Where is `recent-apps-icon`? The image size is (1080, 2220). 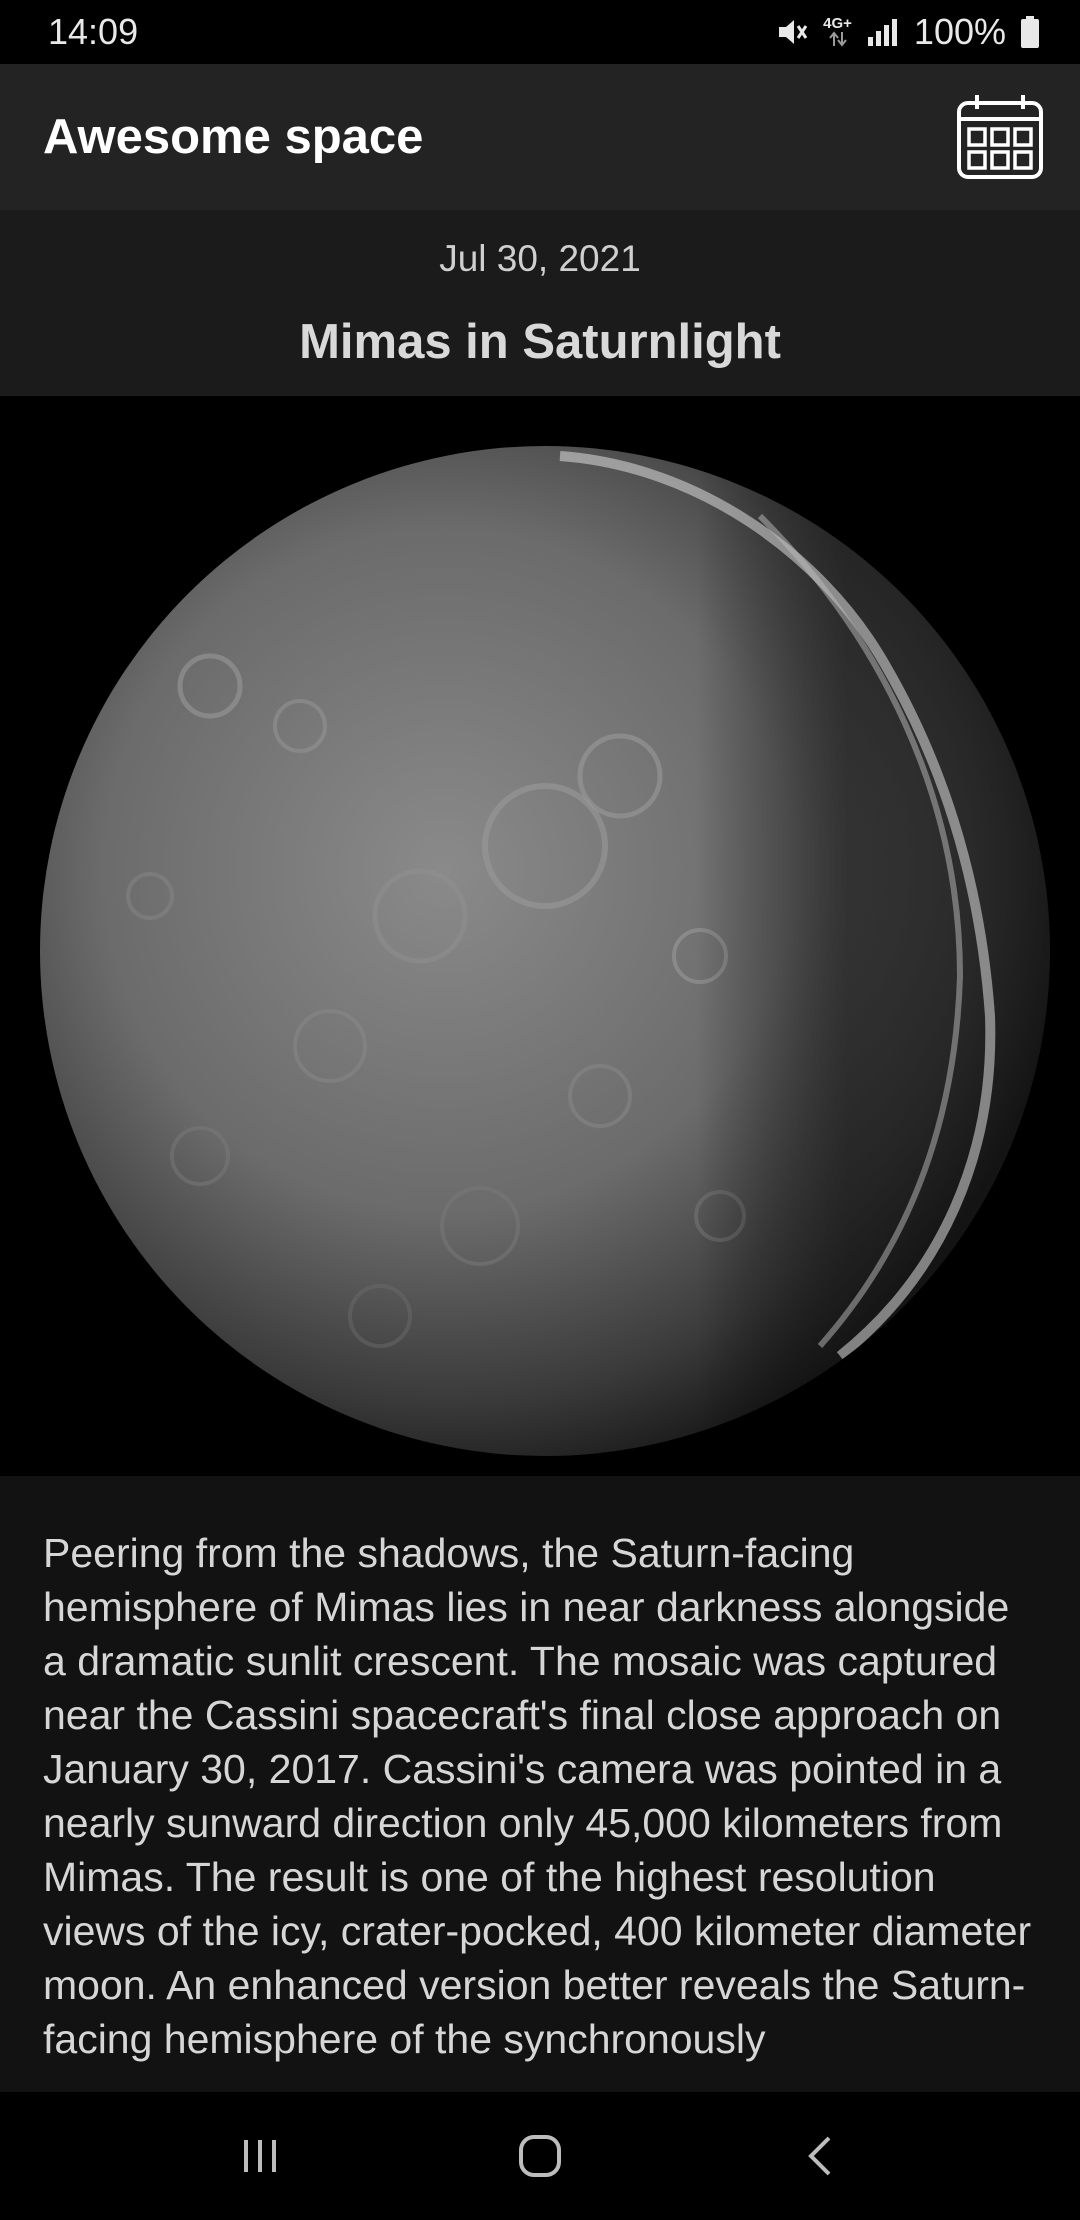
recent-apps-icon is located at coordinates (260, 2156).